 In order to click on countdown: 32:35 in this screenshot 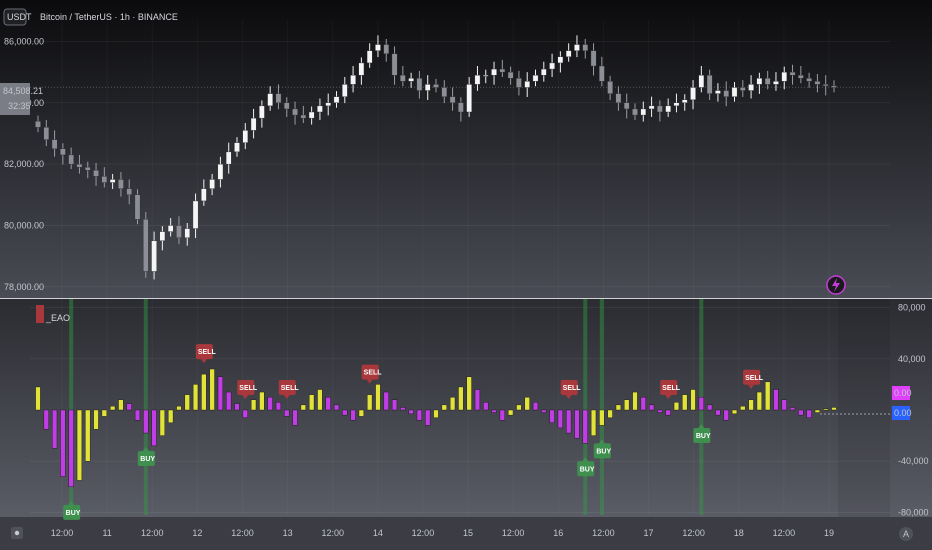, I will do `click(19, 106)`.